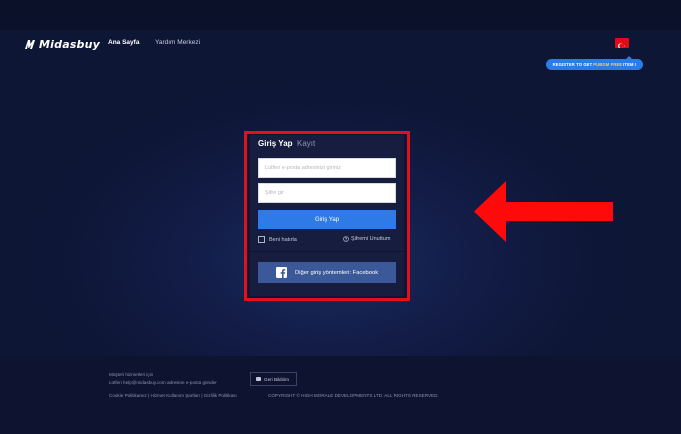 The image size is (681, 434). I want to click on midasbuy-logo-icon, so click(30, 44).